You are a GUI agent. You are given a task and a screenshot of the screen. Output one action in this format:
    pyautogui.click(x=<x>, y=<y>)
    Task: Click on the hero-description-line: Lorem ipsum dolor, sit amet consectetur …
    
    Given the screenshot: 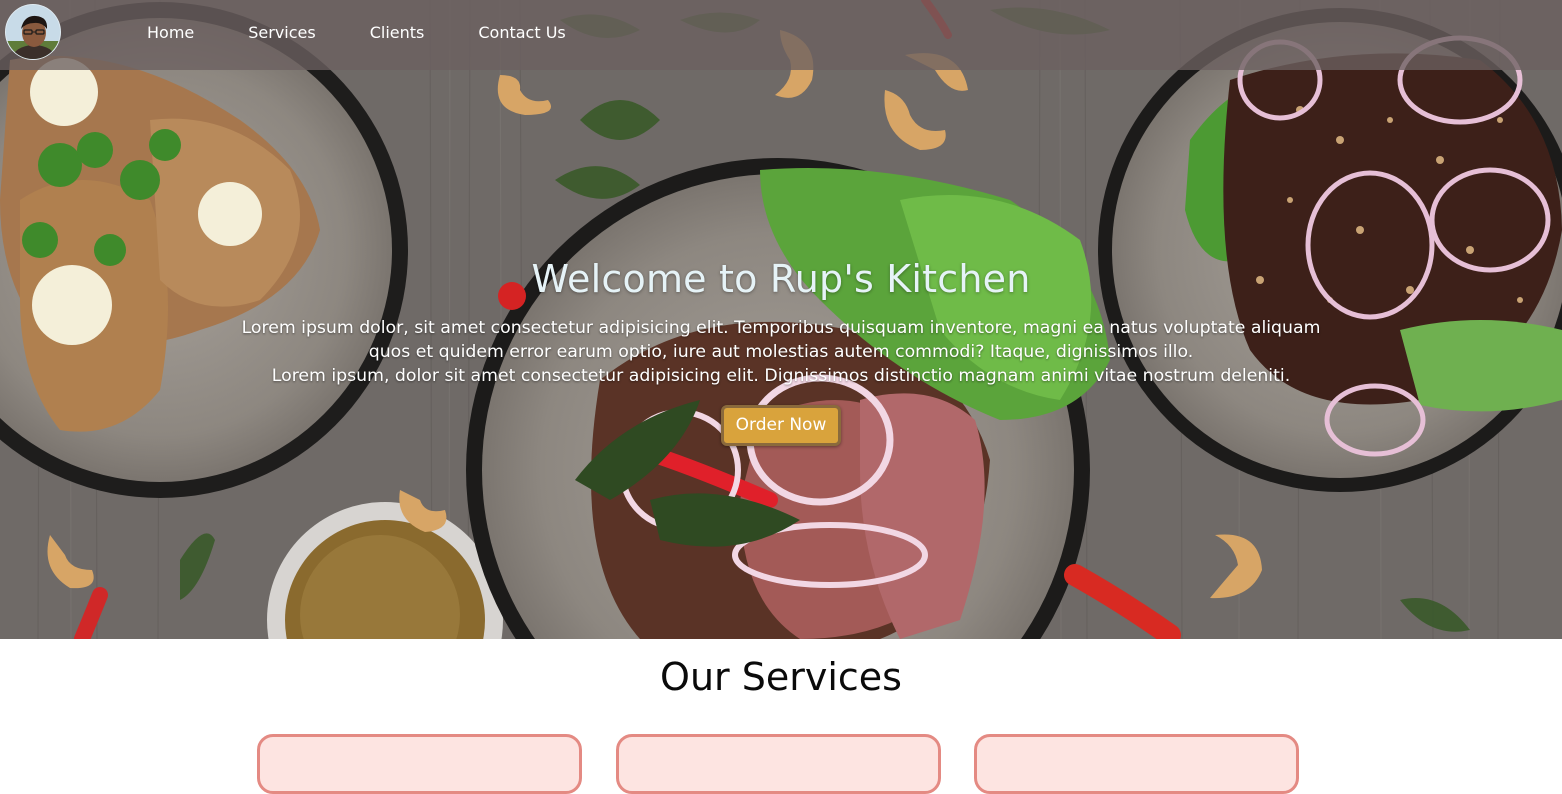 What is the action you would take?
    pyautogui.click(x=781, y=328)
    